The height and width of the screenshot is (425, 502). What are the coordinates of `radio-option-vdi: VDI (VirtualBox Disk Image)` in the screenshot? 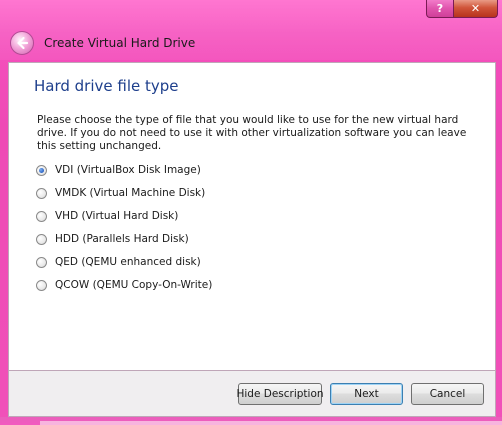 It's located at (118, 170).